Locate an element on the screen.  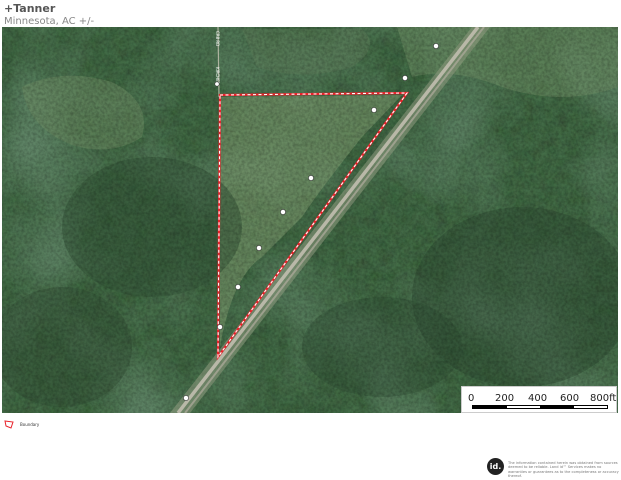
scale-ruler is located at coordinates (540, 407).